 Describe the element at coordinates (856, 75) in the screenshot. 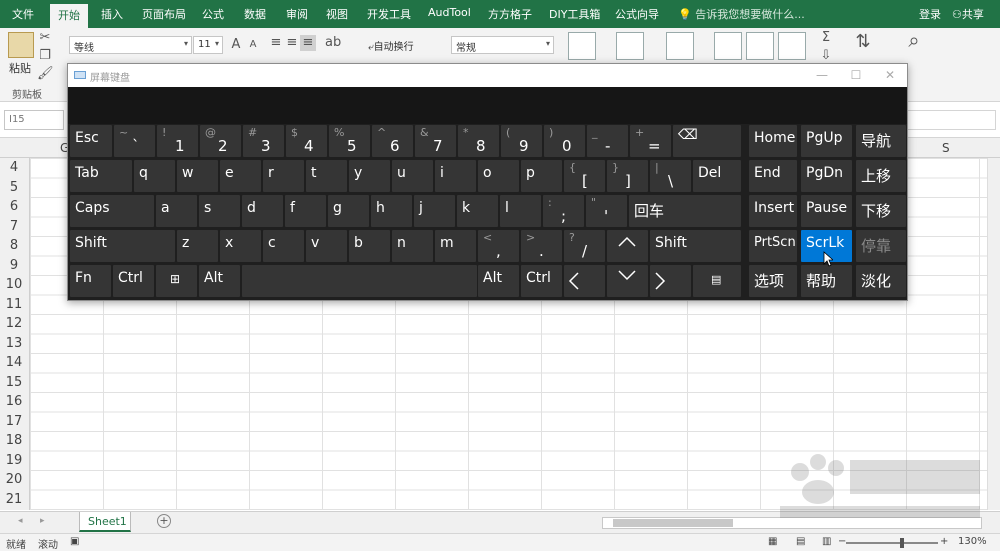

I see `maximize-icon: ☐` at that location.